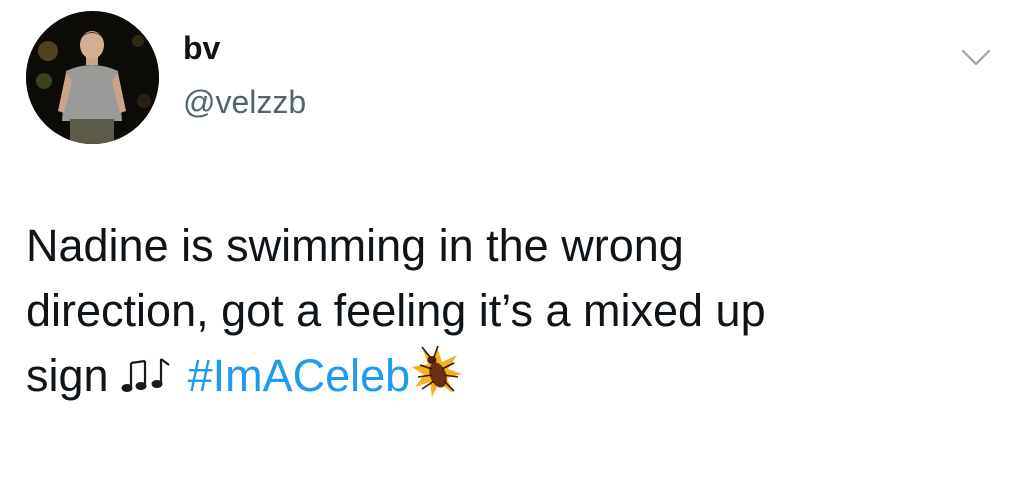 The image size is (1024, 491). What do you see at coordinates (201, 48) in the screenshot?
I see `author-display-name: bv` at bounding box center [201, 48].